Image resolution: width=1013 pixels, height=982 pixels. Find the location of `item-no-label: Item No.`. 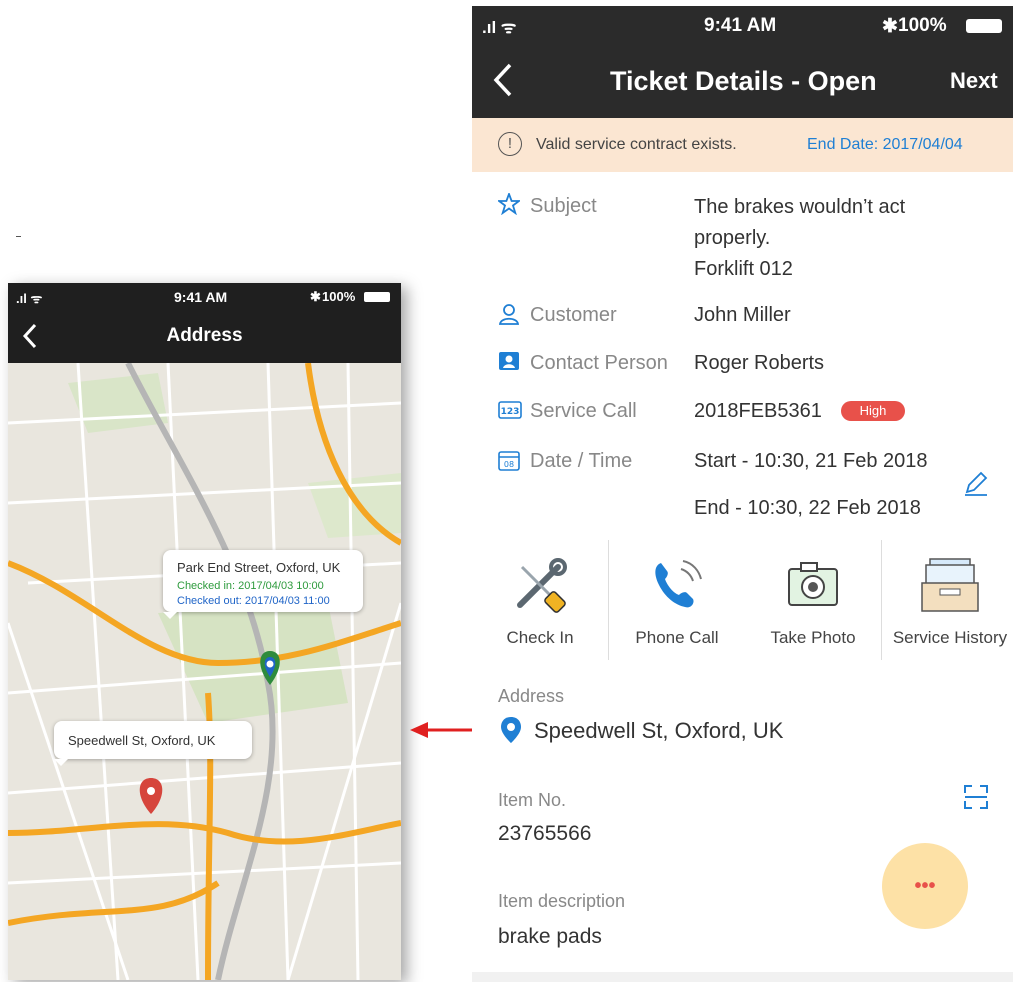

item-no-label: Item No. is located at coordinates (532, 800).